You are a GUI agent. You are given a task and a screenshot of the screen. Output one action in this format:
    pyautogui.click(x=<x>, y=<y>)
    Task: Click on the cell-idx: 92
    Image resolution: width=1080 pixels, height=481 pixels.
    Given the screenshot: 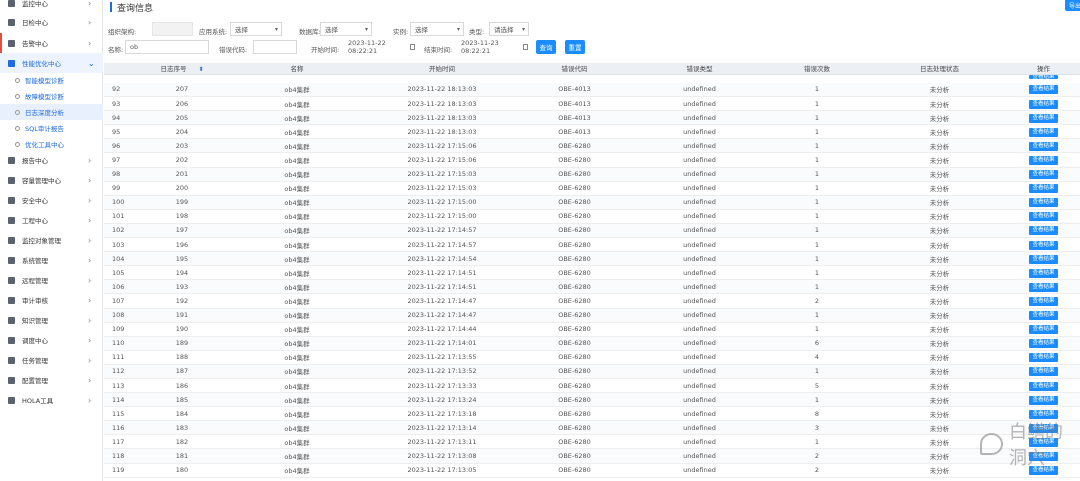 What is the action you would take?
    pyautogui.click(x=123, y=90)
    